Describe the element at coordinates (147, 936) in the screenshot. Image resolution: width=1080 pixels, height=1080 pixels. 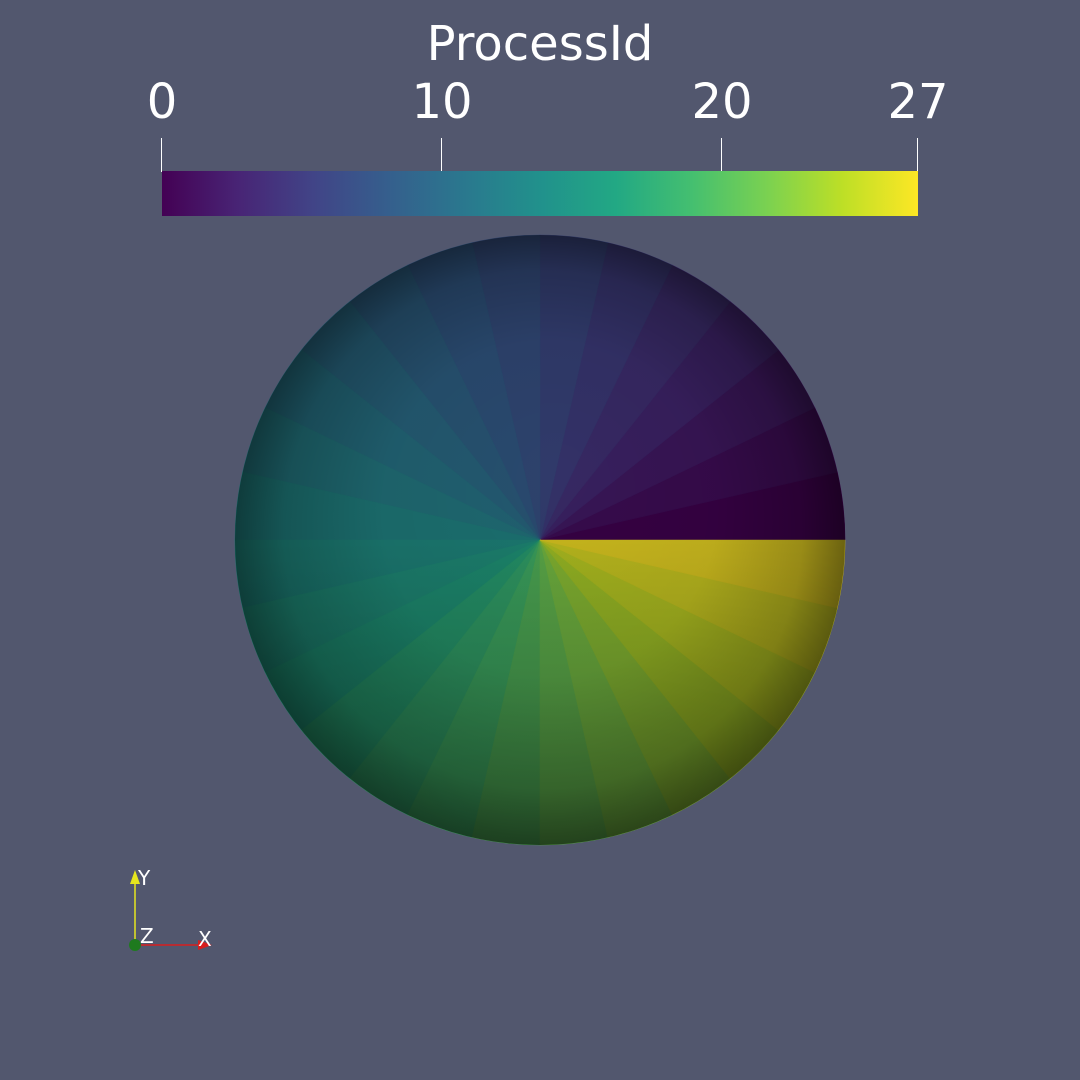
I see `z-axis-label: Z` at that location.